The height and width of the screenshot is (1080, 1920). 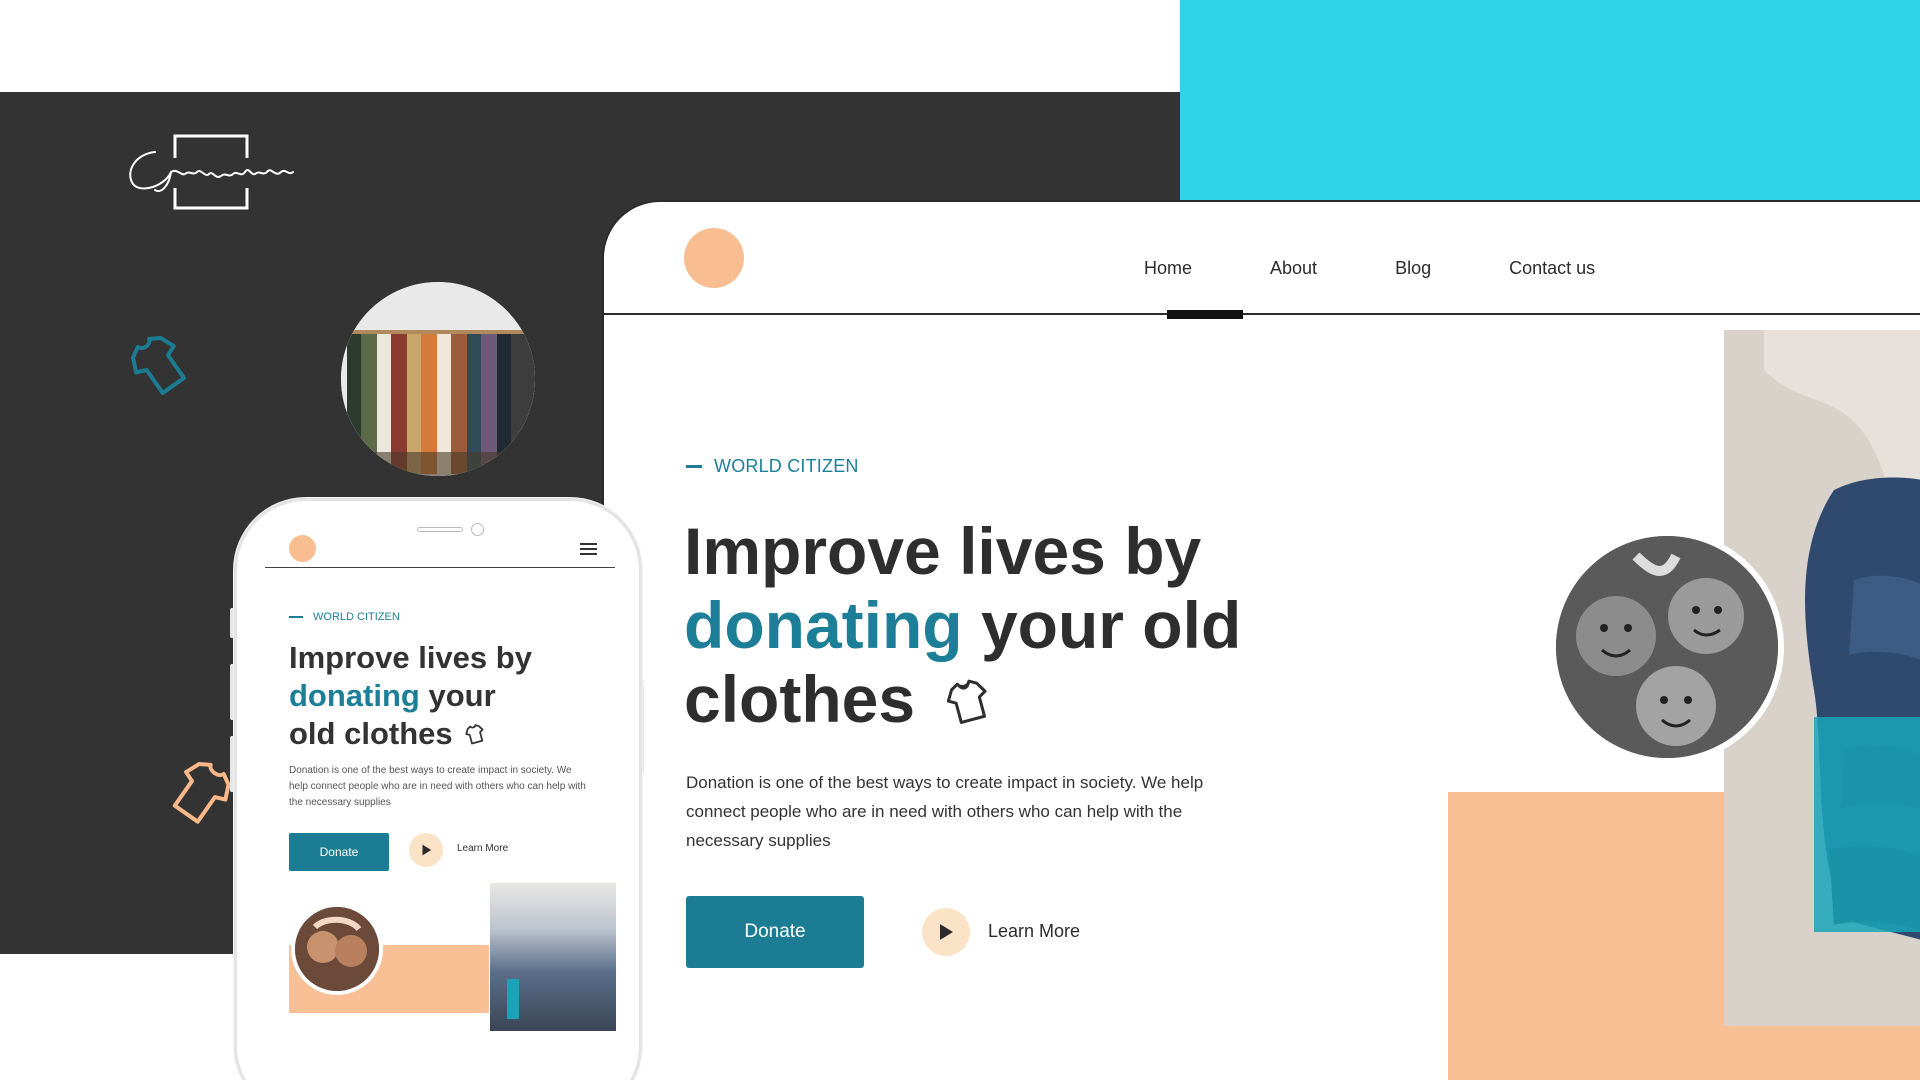 I want to click on headline-line-2: your old, so click(x=1111, y=625).